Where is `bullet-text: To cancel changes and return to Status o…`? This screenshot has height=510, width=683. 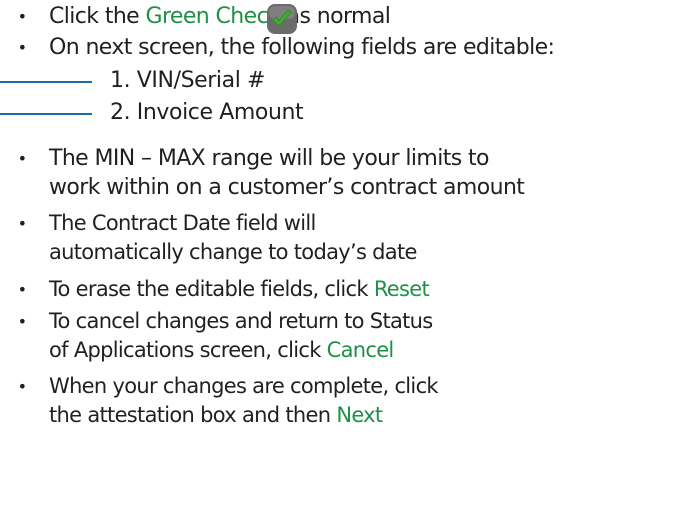
bullet-text: To cancel changes and return to Status o… is located at coordinates (241, 336).